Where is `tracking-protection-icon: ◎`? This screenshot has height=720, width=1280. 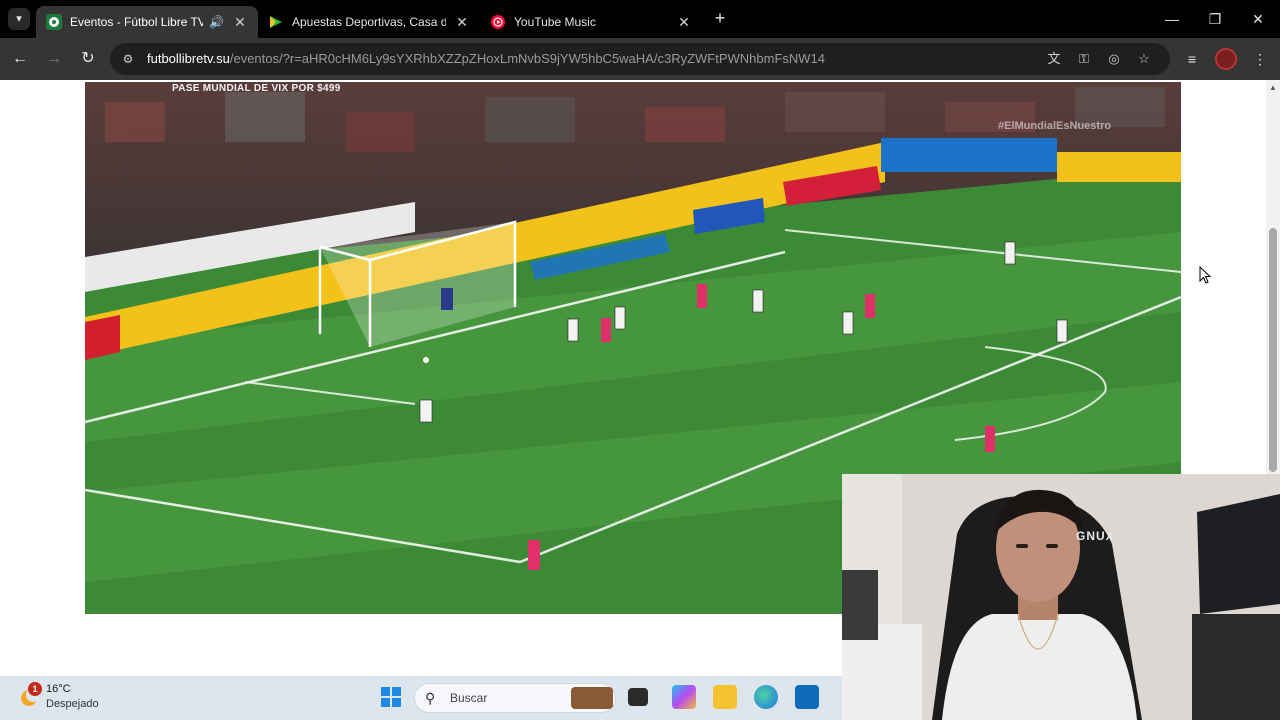
tracking-protection-icon: ◎ is located at coordinates (1114, 59).